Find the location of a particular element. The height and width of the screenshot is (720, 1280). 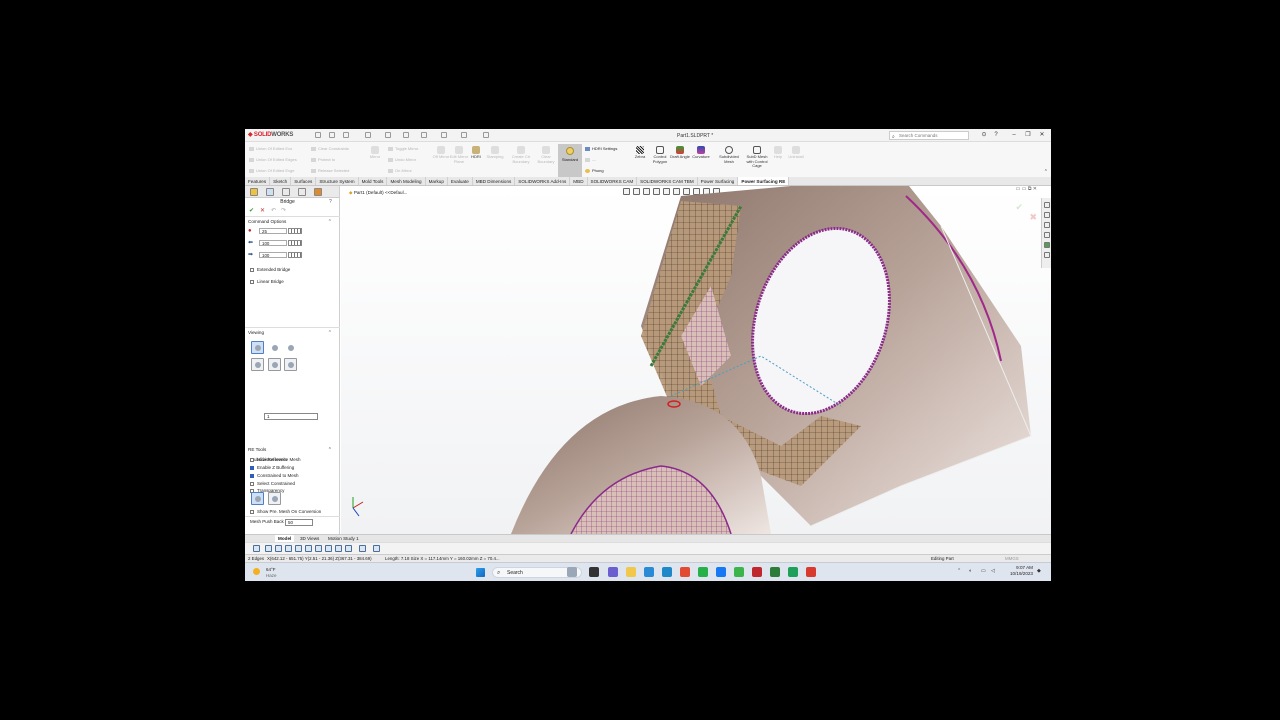

subdivided-mesh-button: Subdivided Mesh is located at coordinates (729, 155).